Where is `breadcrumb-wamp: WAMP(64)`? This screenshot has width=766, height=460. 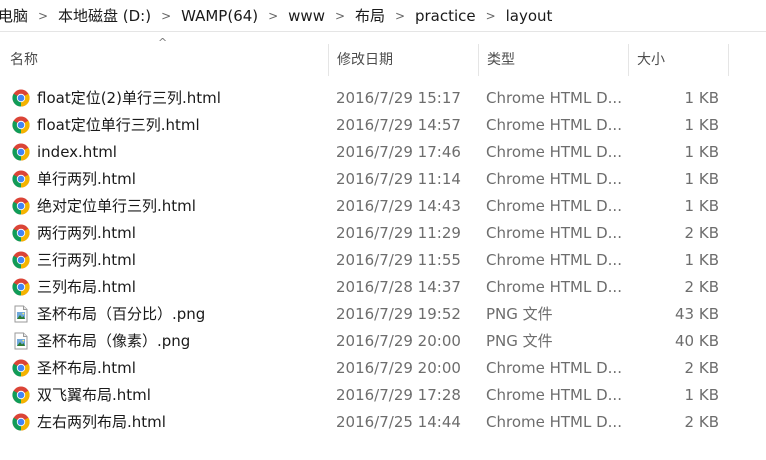 breadcrumb-wamp: WAMP(64) is located at coordinates (219, 15).